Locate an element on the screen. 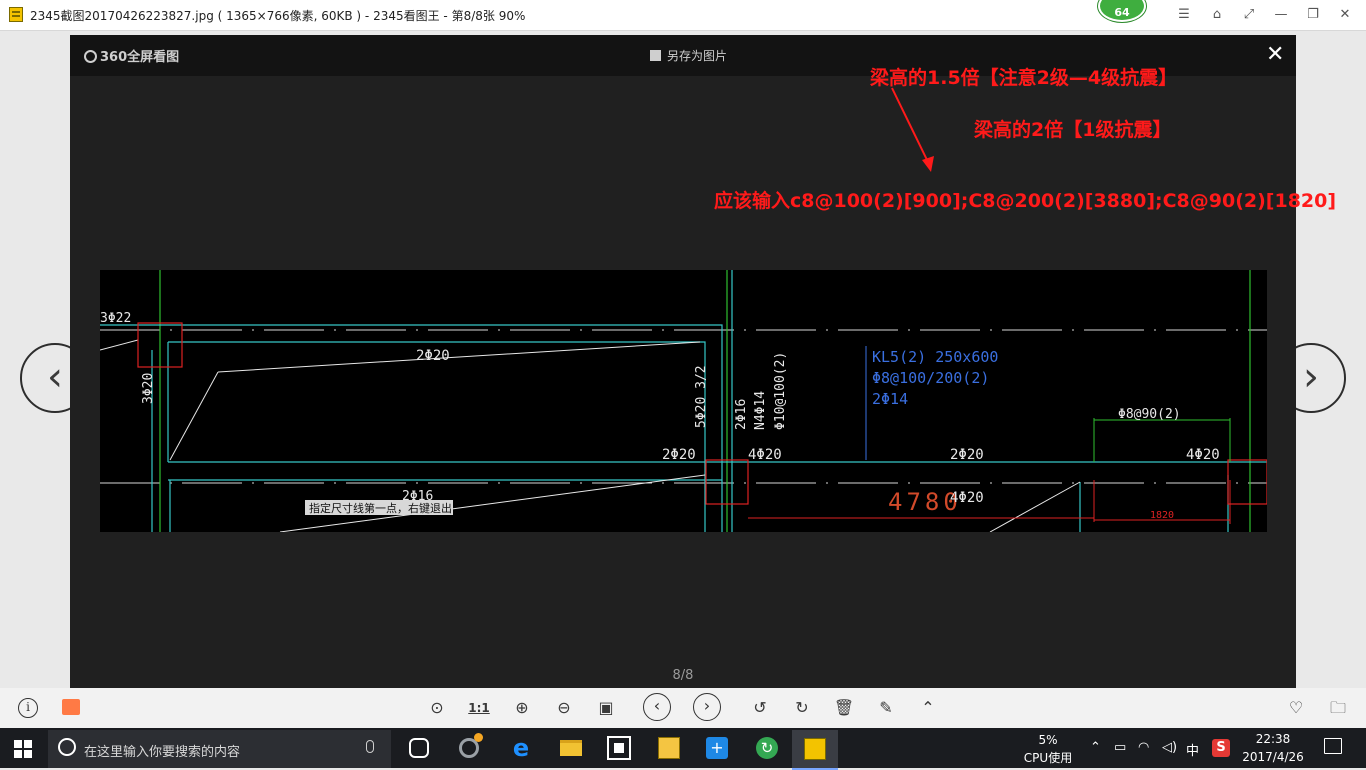  label-4phi20-b: 4Φ20 is located at coordinates (1203, 455).